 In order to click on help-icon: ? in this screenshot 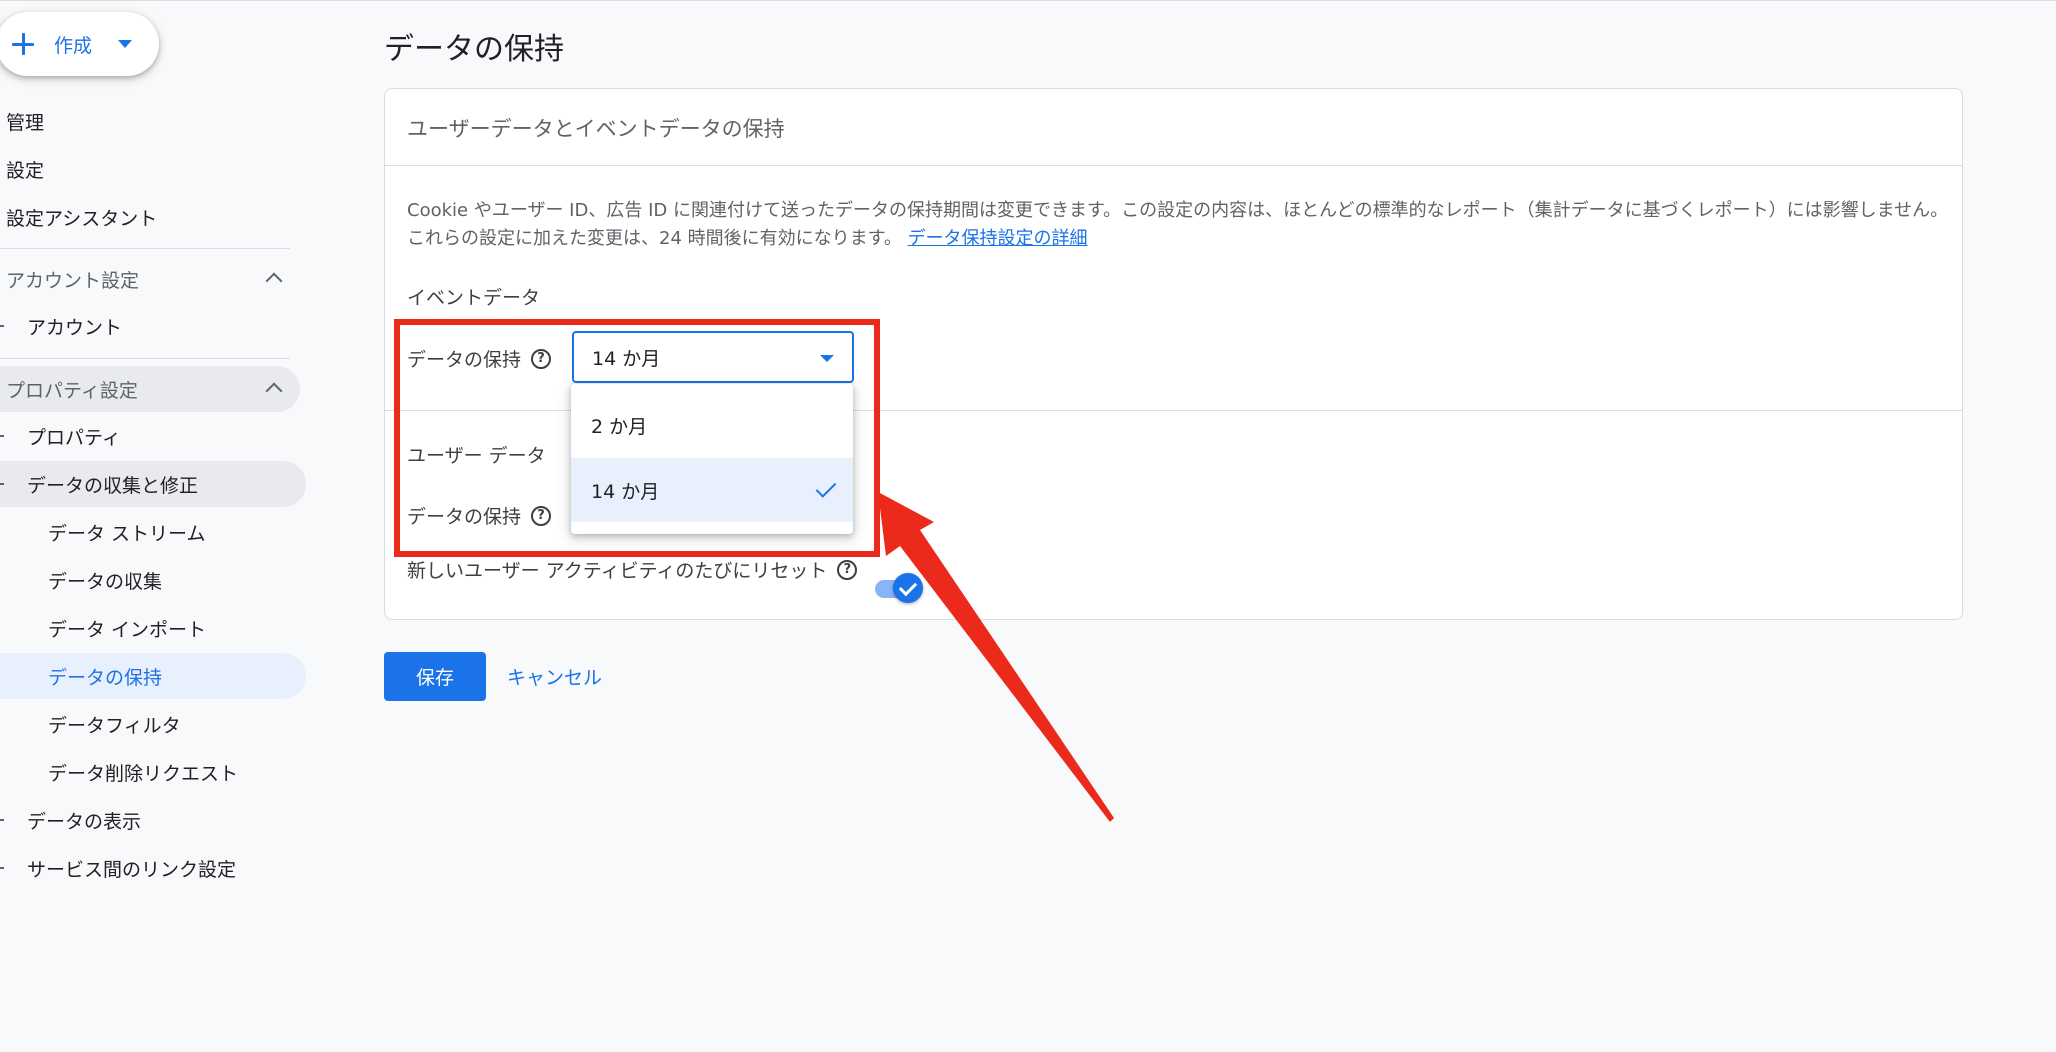, I will do `click(847, 569)`.